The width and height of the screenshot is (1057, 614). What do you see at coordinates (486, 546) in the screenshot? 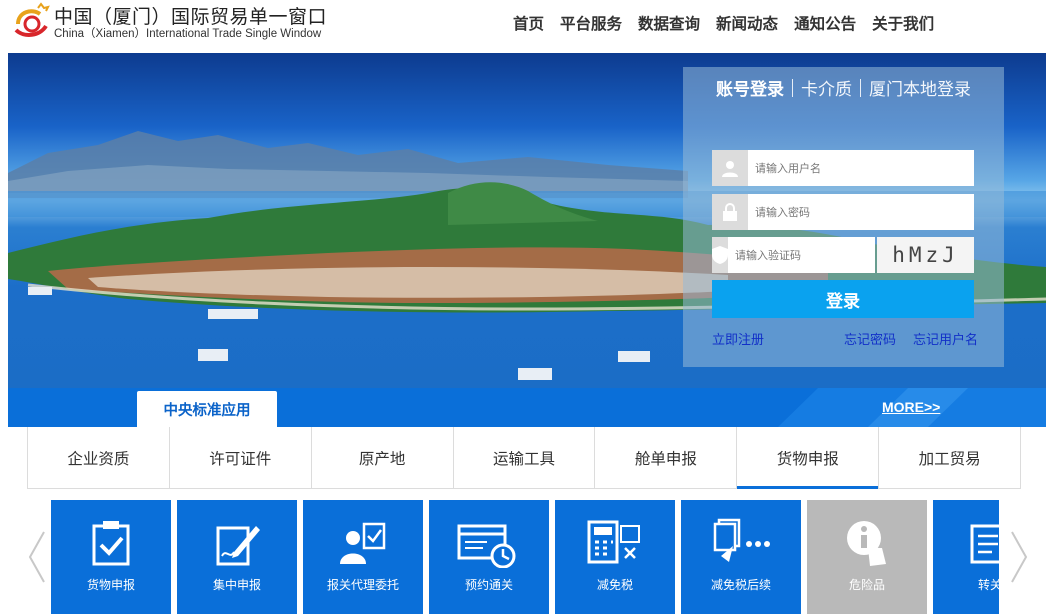
I see `browser-clock-icon` at bounding box center [486, 546].